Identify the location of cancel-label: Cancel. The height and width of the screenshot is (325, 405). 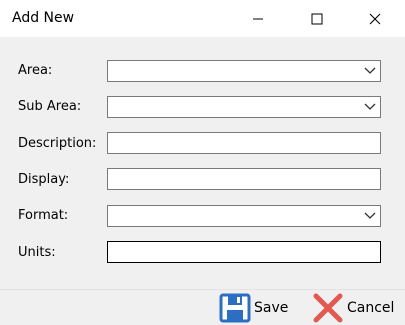
(371, 308).